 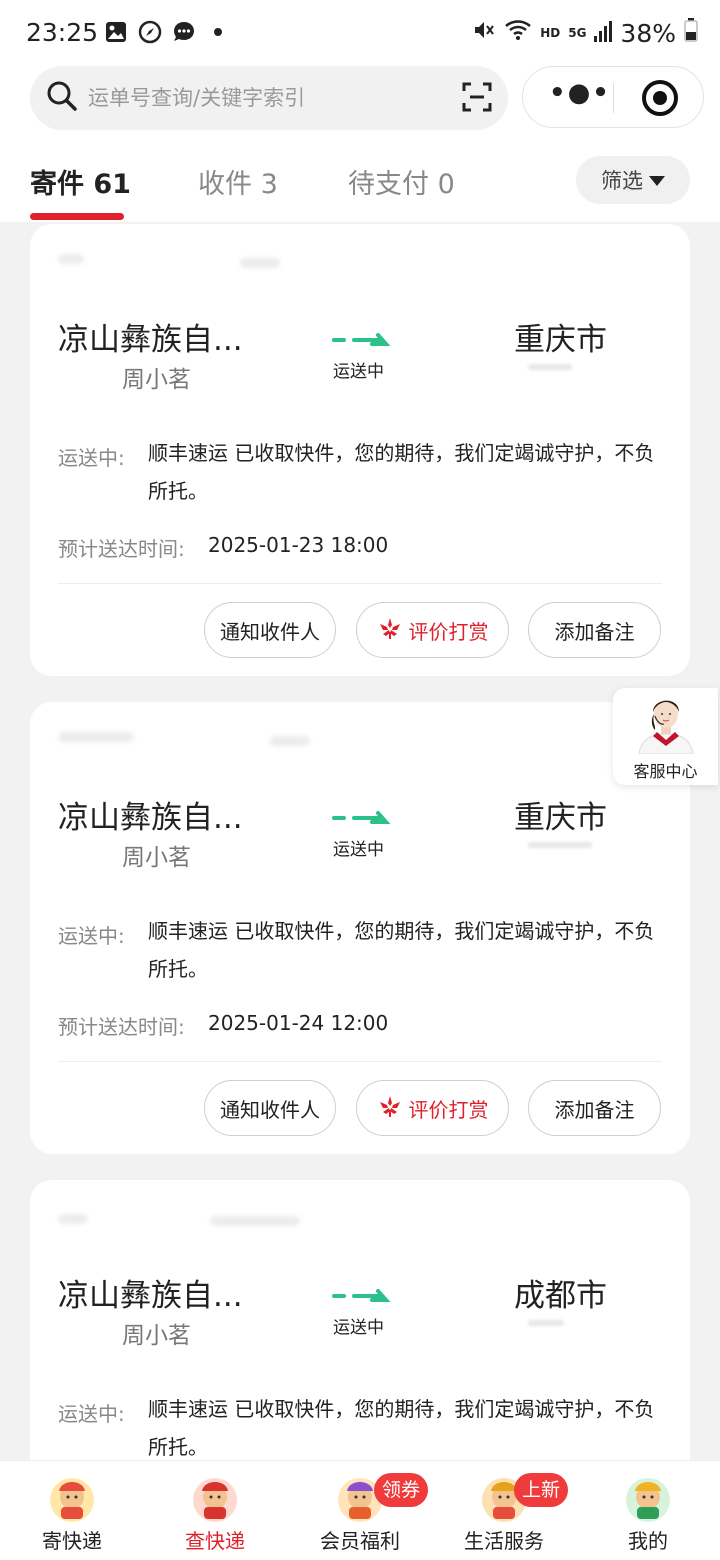 What do you see at coordinates (541, 1490) in the screenshot?
I see `new-badge: 上新` at bounding box center [541, 1490].